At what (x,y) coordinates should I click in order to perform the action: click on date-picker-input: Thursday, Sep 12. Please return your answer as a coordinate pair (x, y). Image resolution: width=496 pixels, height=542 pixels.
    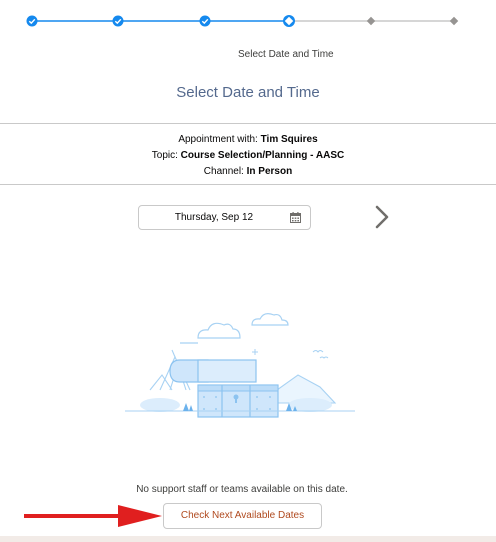
    Looking at the image, I should click on (224, 217).